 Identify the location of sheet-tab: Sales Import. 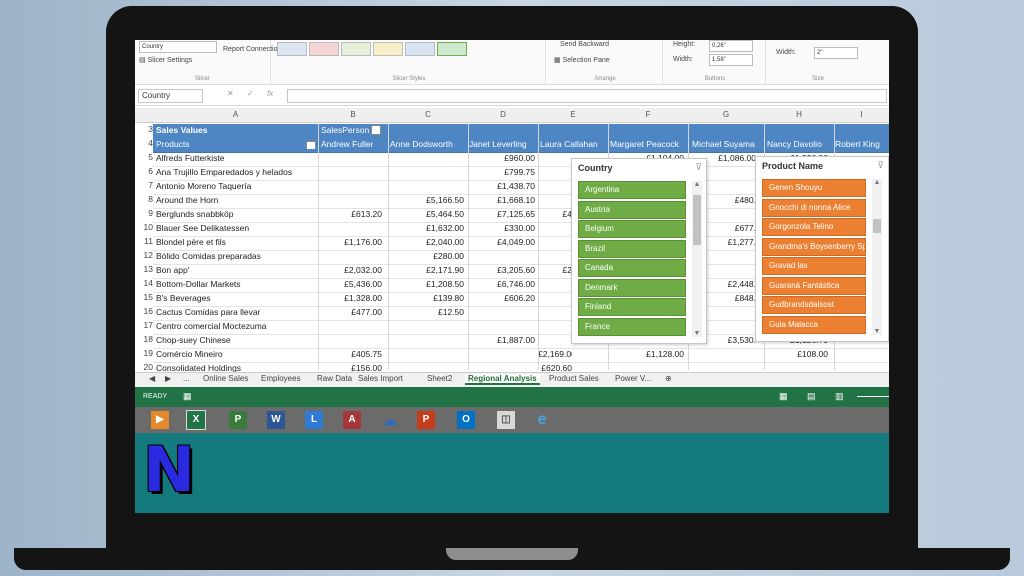
(380, 378).